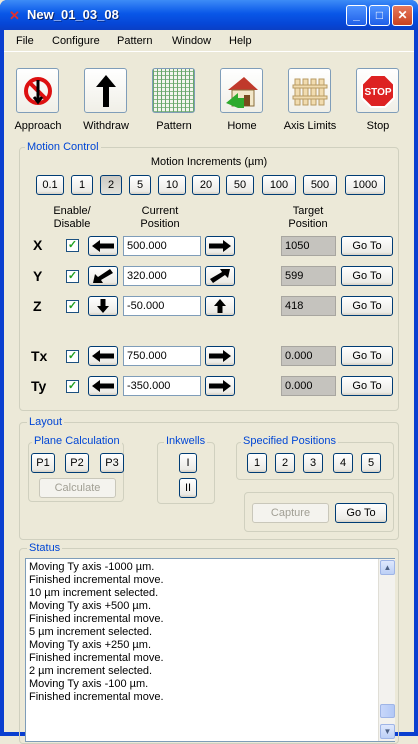 The width and height of the screenshot is (418, 744). What do you see at coordinates (72, 306) in the screenshot?
I see `axis-z-enable-checkbox: ✓` at bounding box center [72, 306].